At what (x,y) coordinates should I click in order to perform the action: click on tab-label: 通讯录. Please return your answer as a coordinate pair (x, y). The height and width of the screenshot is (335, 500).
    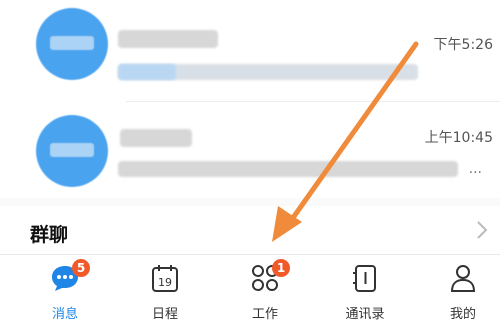
    Looking at the image, I should click on (365, 314).